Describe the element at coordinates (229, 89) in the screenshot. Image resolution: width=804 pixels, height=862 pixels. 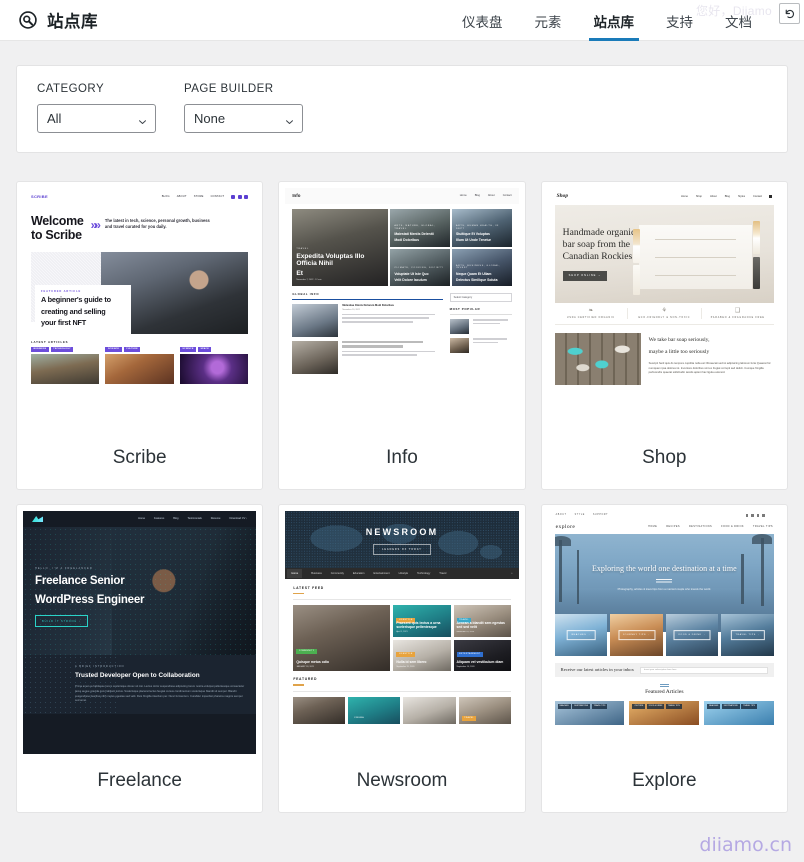
I see `page-builder-label: PAGE BUILDER` at that location.